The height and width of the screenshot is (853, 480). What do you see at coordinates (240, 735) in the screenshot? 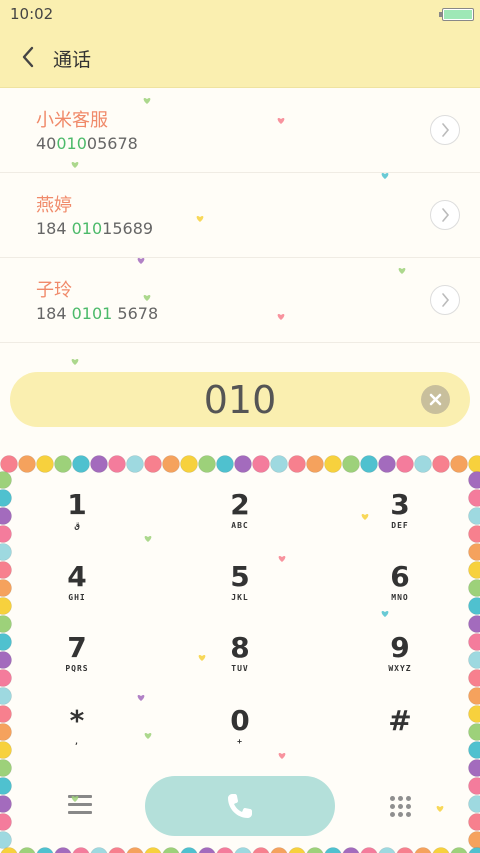
I see `key-0: 0 +` at bounding box center [240, 735].